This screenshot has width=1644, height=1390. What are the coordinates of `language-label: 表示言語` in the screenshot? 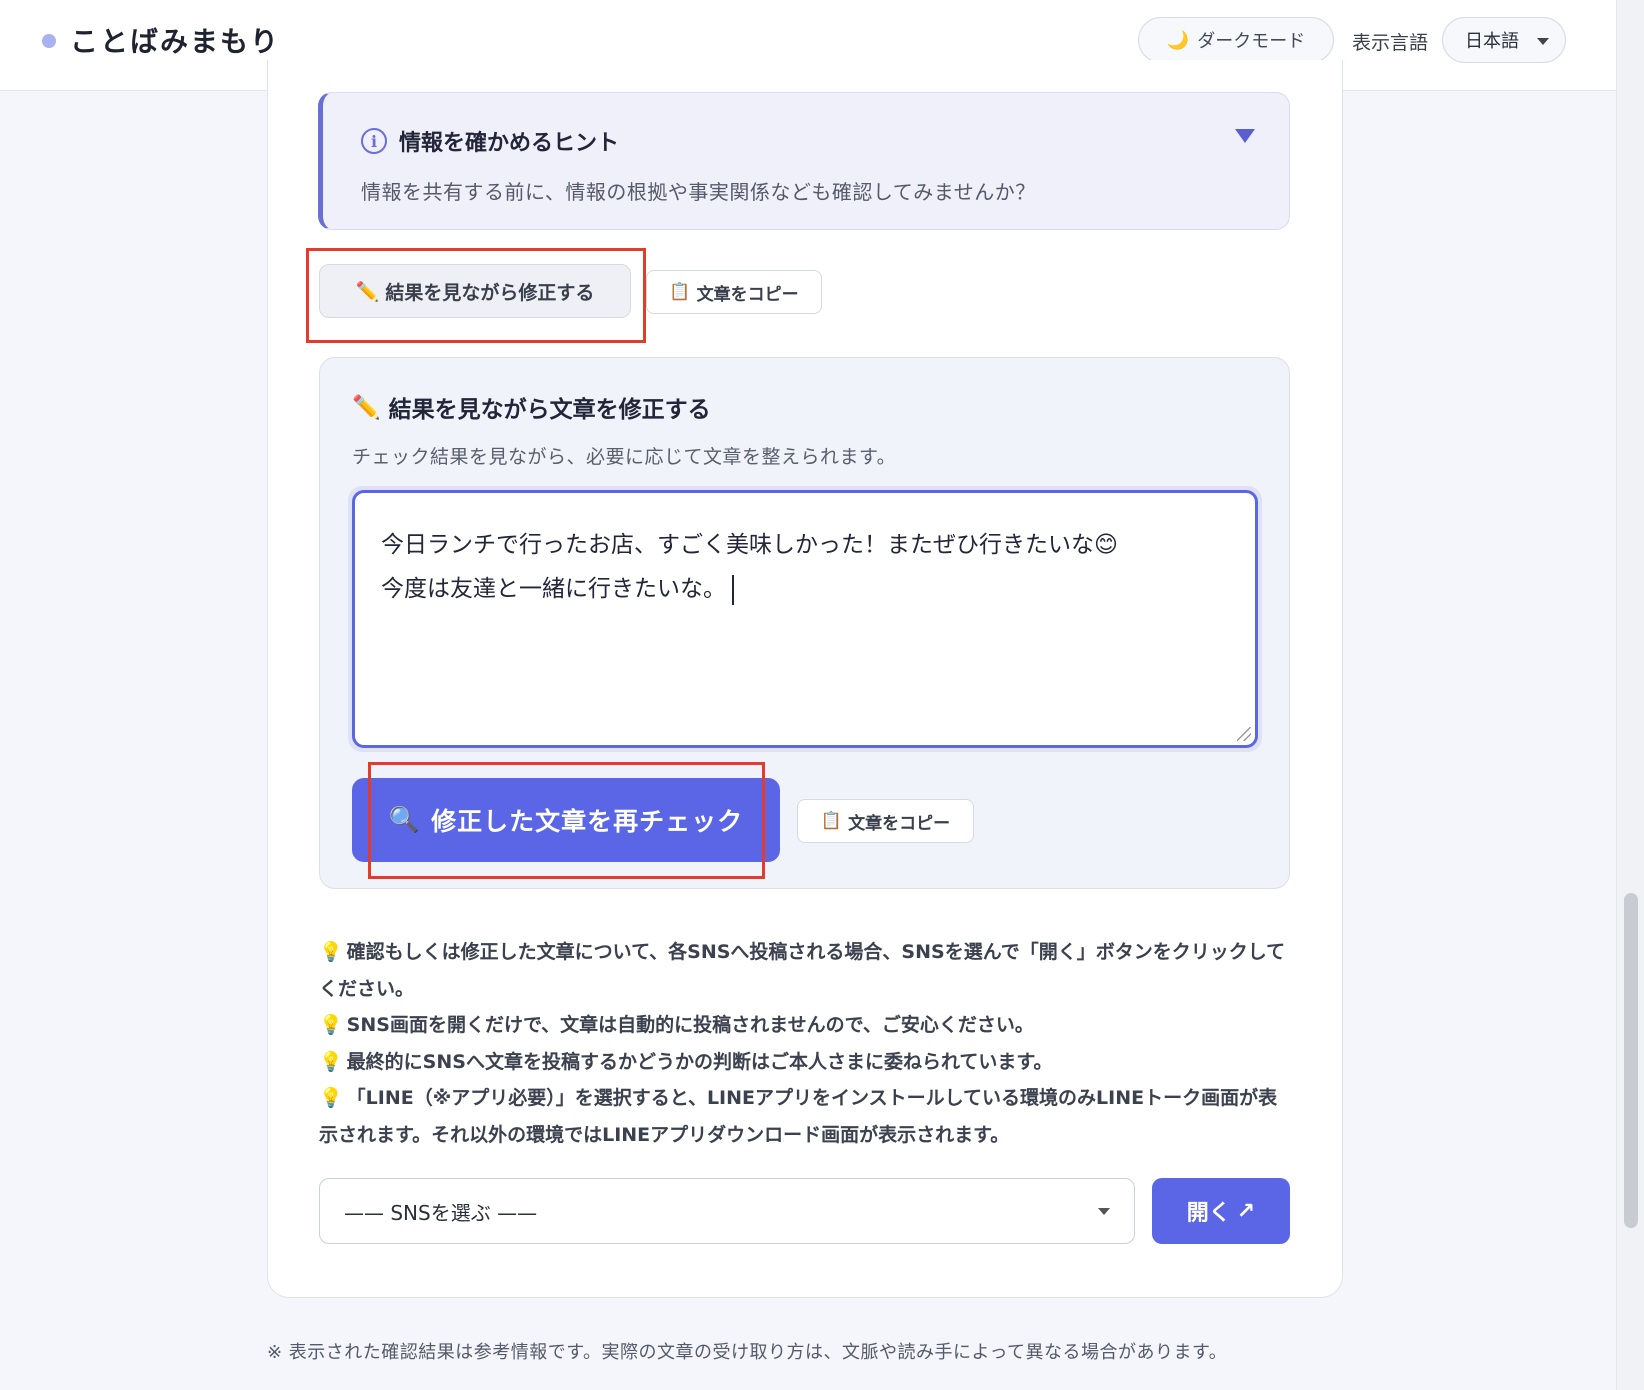 It's located at (1390, 43).